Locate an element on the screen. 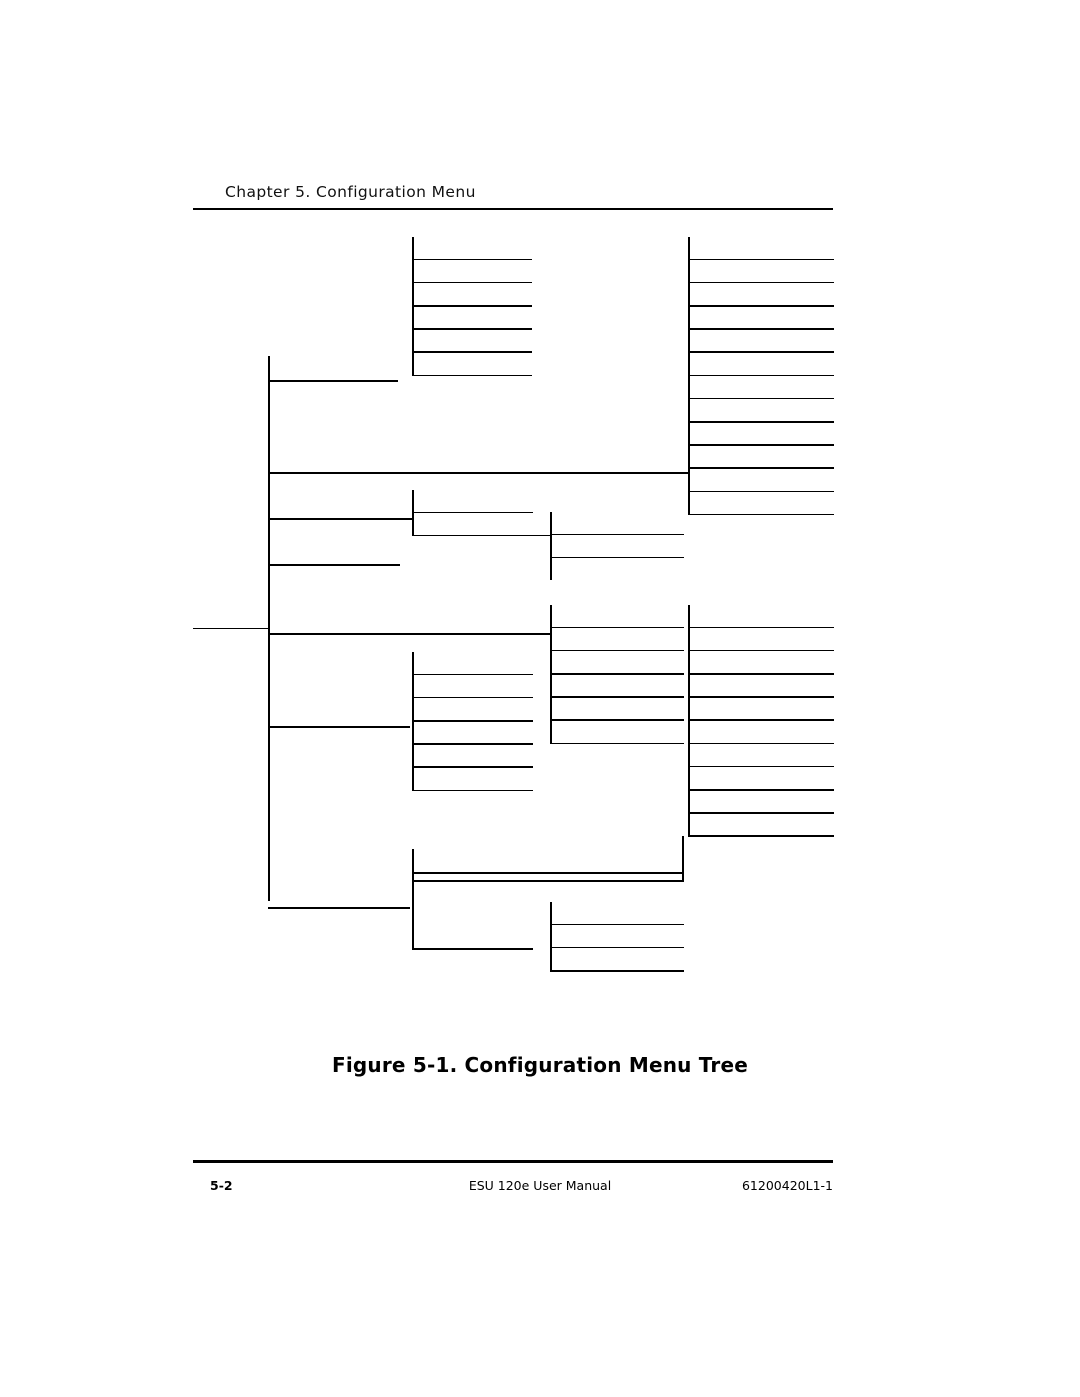 Image resolution: width=1080 pixels, height=1397 pixels. footer-part-number: 61200420L1-1 is located at coordinates (787, 1185).